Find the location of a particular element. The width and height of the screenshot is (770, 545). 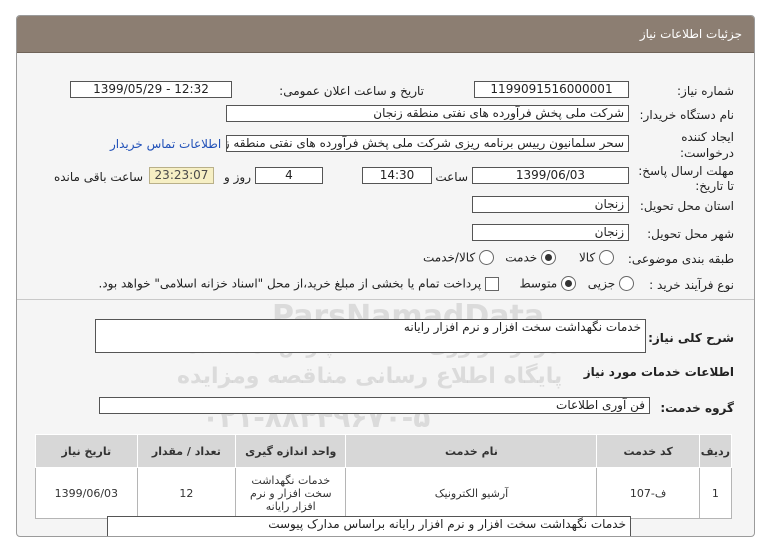

radio-goods-service is located at coordinates (486, 257).